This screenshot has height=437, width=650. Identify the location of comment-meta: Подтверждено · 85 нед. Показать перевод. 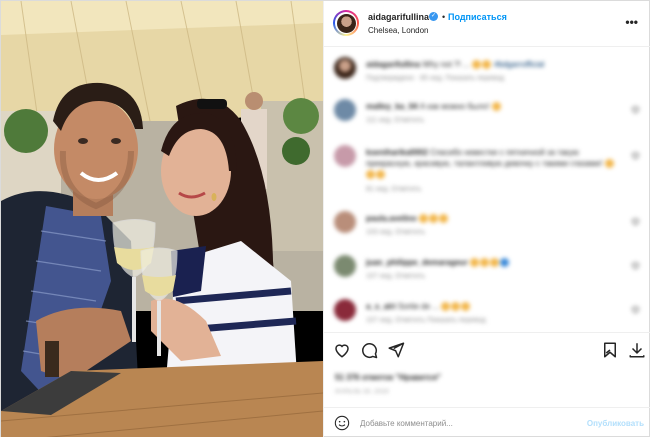
(435, 78).